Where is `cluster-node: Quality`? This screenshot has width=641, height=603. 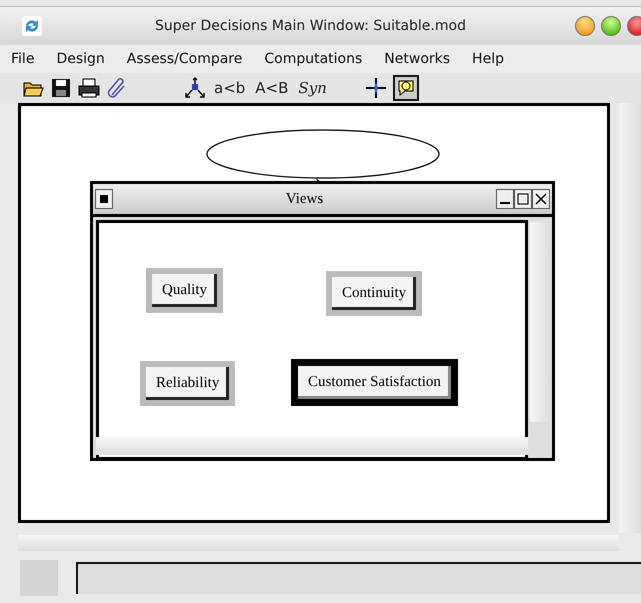 cluster-node: Quality is located at coordinates (184, 290).